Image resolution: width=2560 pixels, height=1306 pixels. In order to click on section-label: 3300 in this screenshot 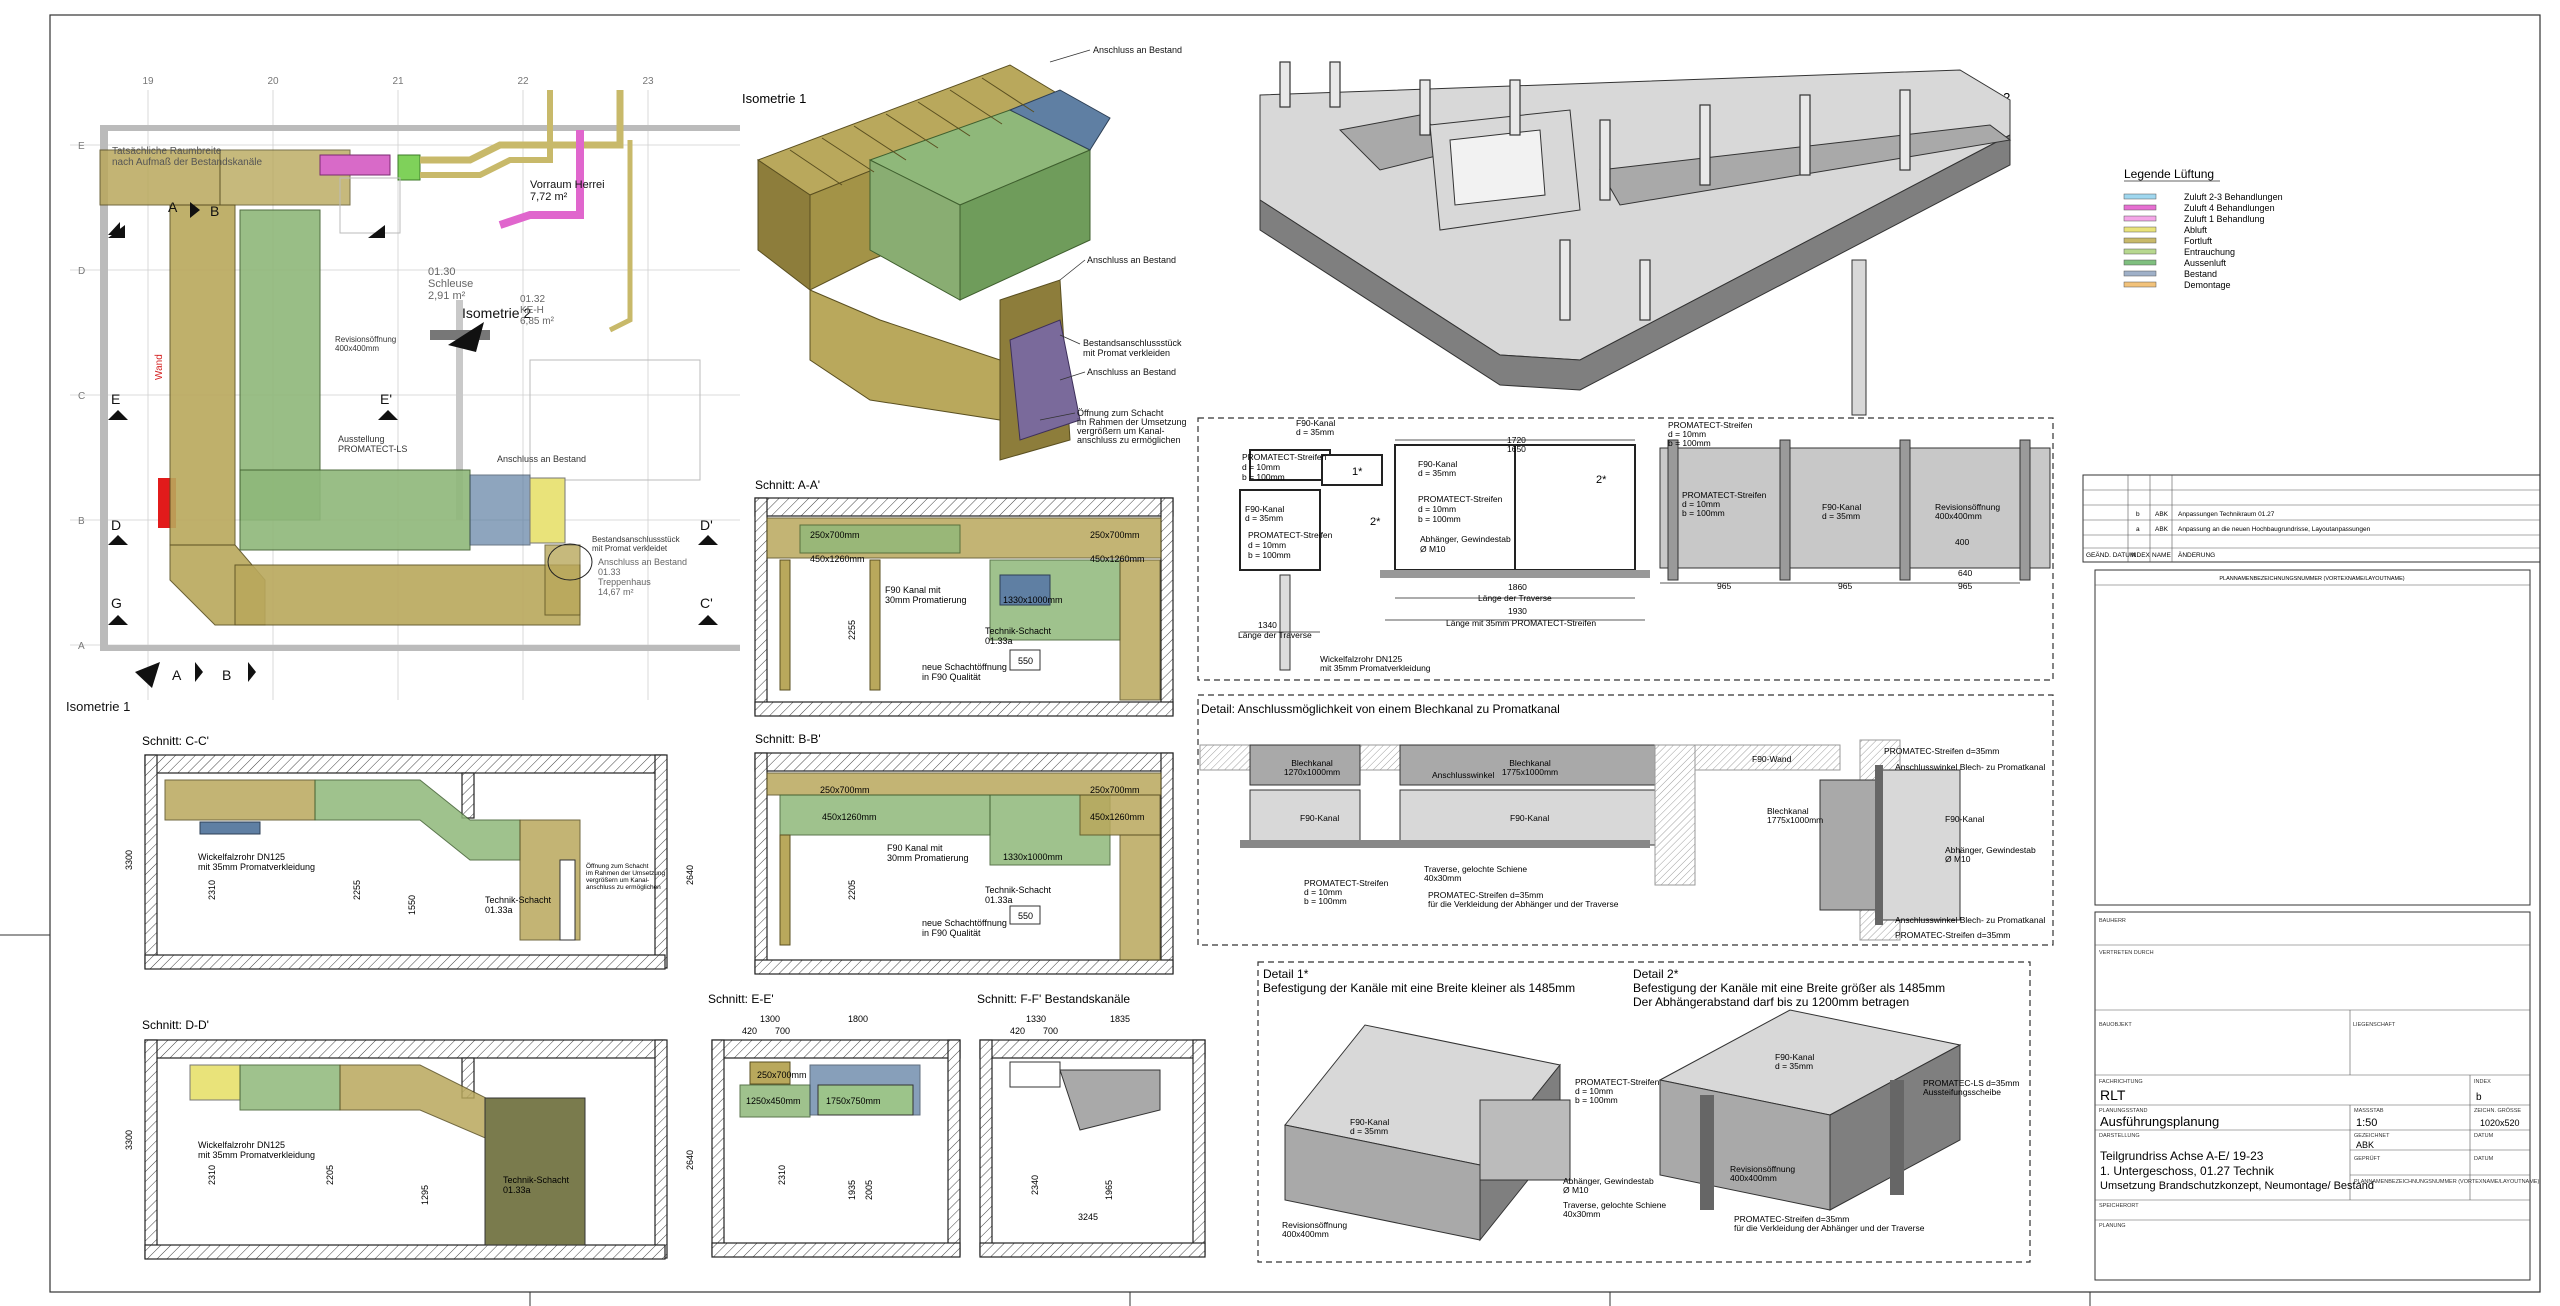, I will do `click(129, 860)`.